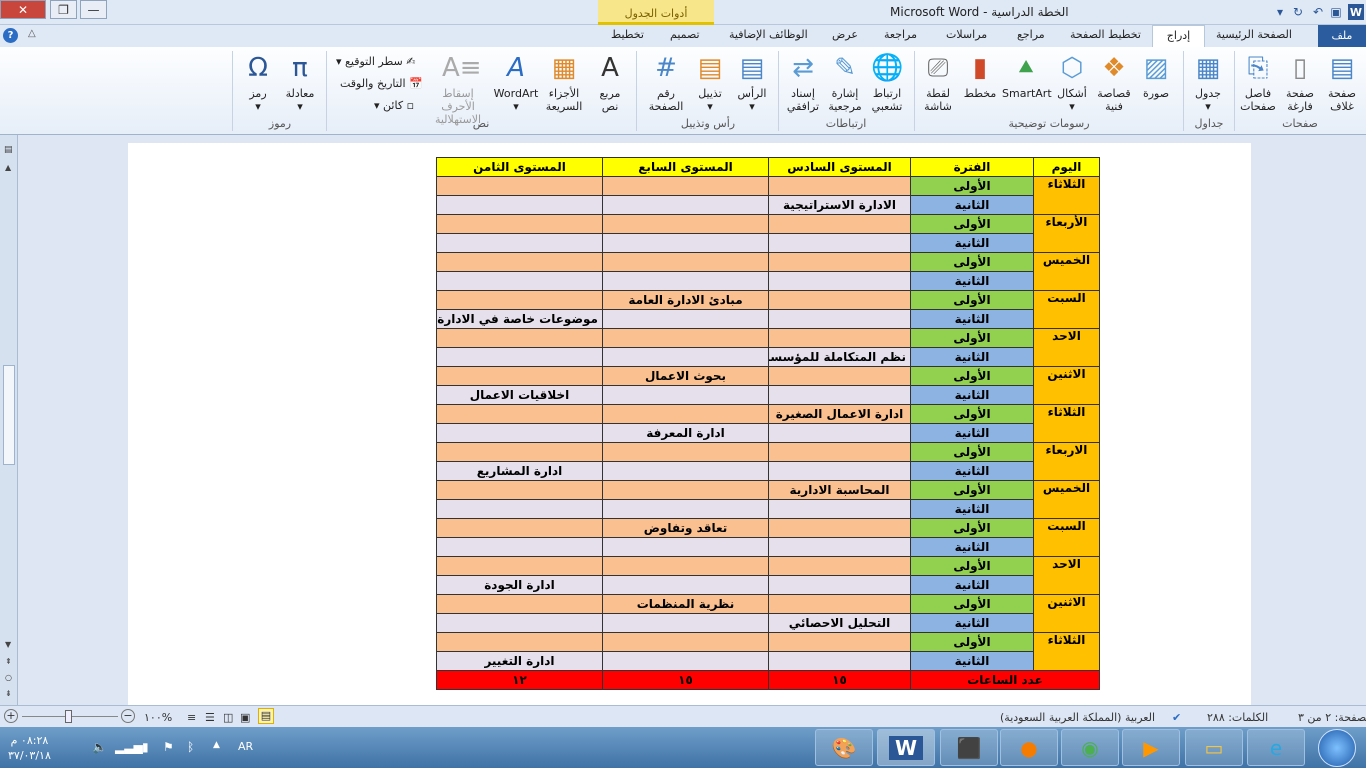  I want to click on course-cell: ادارة التغيير, so click(519, 661).